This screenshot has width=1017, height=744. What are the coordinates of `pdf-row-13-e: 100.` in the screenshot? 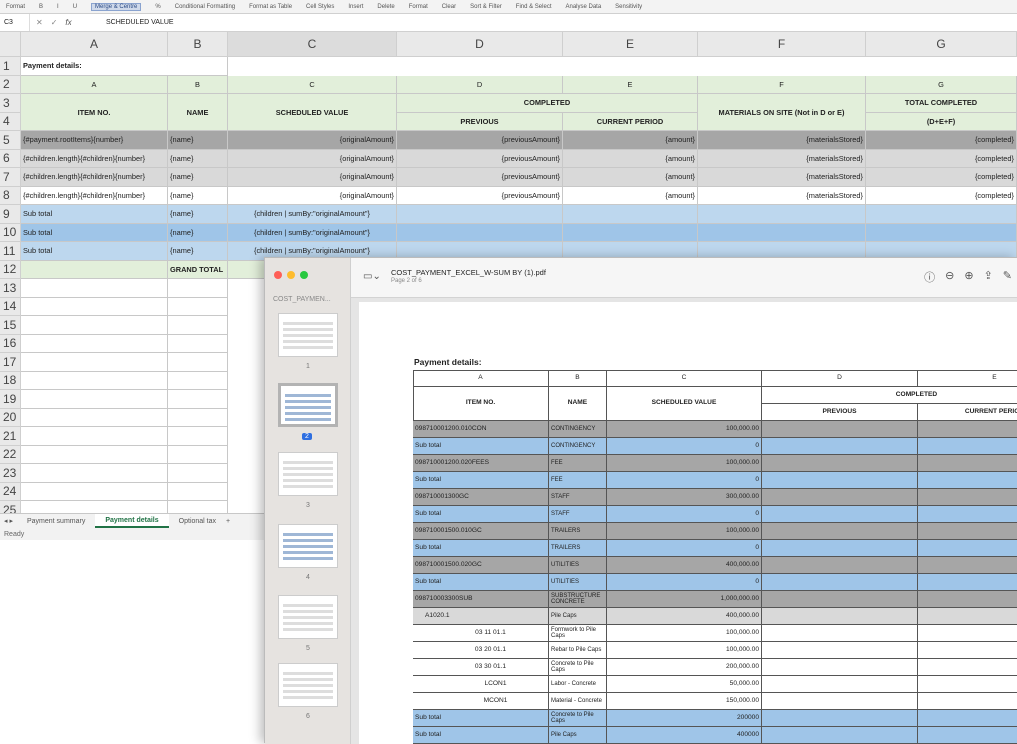 It's located at (967, 633).